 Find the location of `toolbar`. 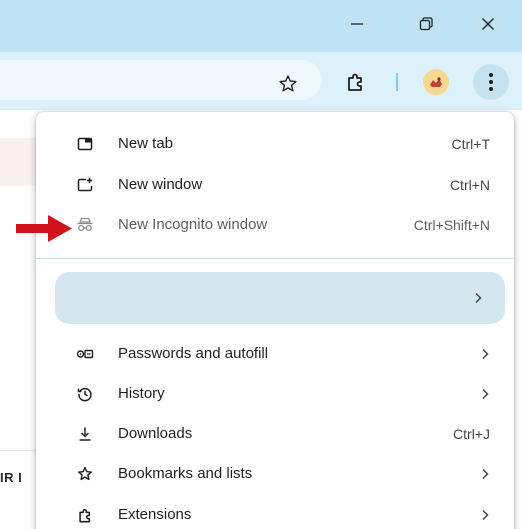

toolbar is located at coordinates (261, 81).